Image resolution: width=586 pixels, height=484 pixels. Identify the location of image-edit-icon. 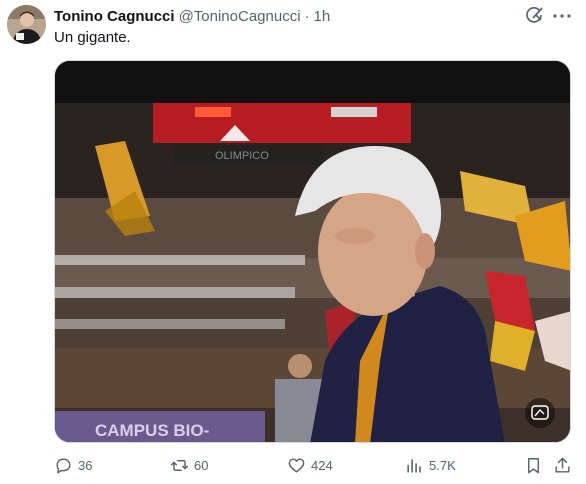
(540, 413).